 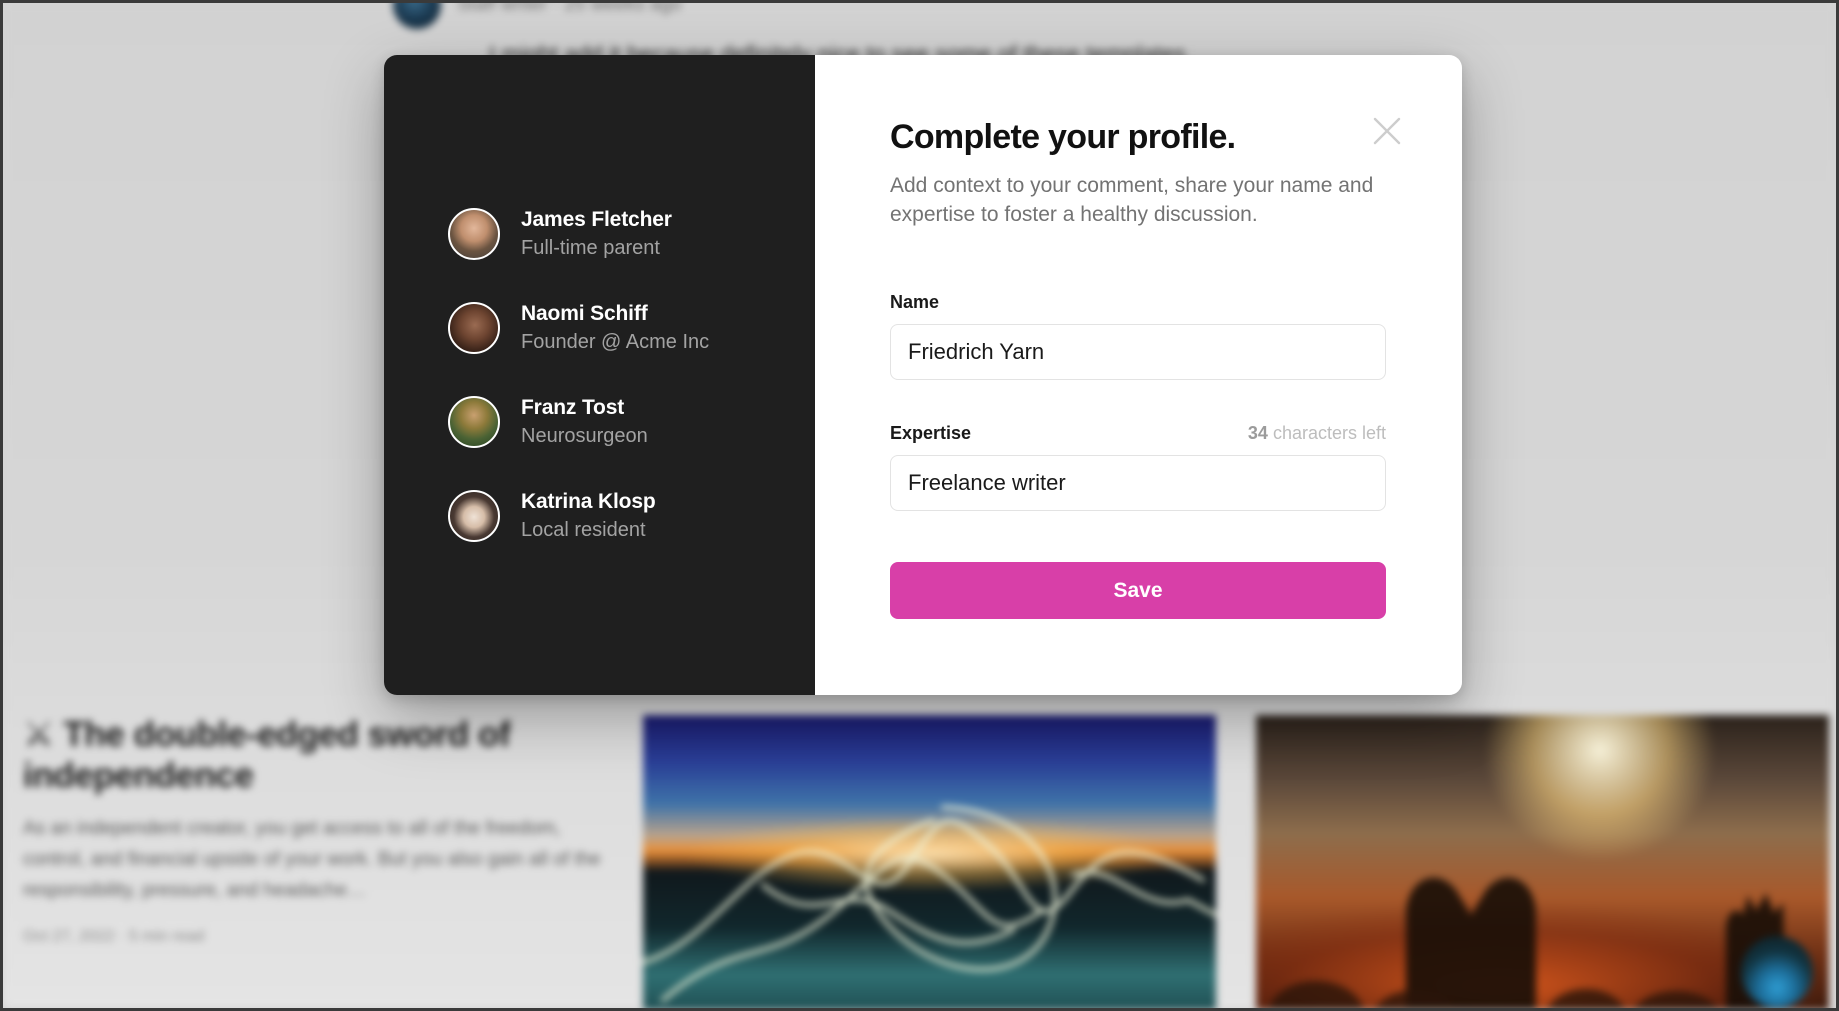 What do you see at coordinates (573, 407) in the screenshot?
I see `persona-name: Franz Tost` at bounding box center [573, 407].